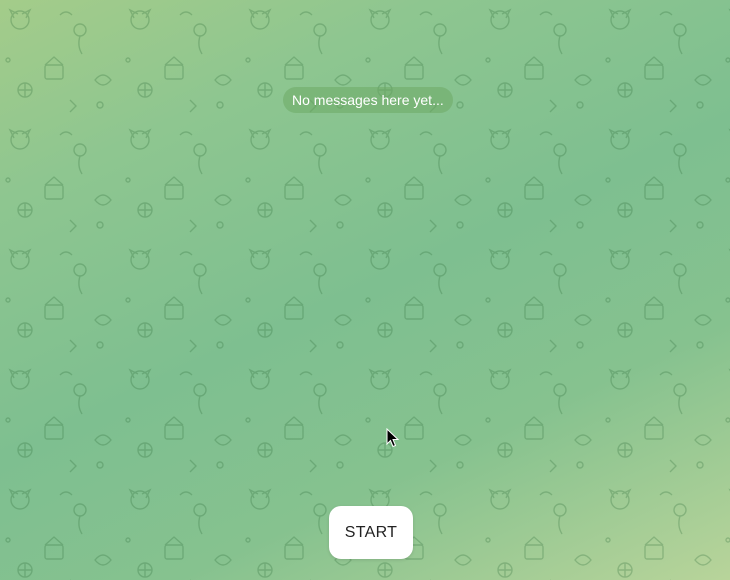  I want to click on mouse-pointer-icon, so click(393, 438).